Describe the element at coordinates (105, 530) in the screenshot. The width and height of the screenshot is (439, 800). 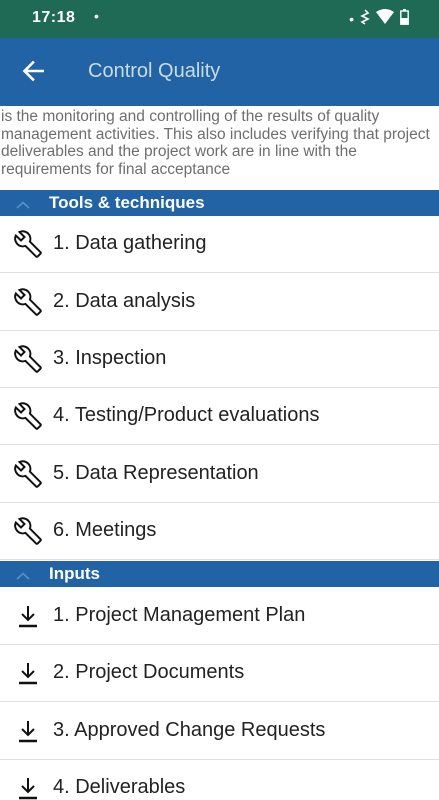
I see `item-label: 6. Meetings` at that location.